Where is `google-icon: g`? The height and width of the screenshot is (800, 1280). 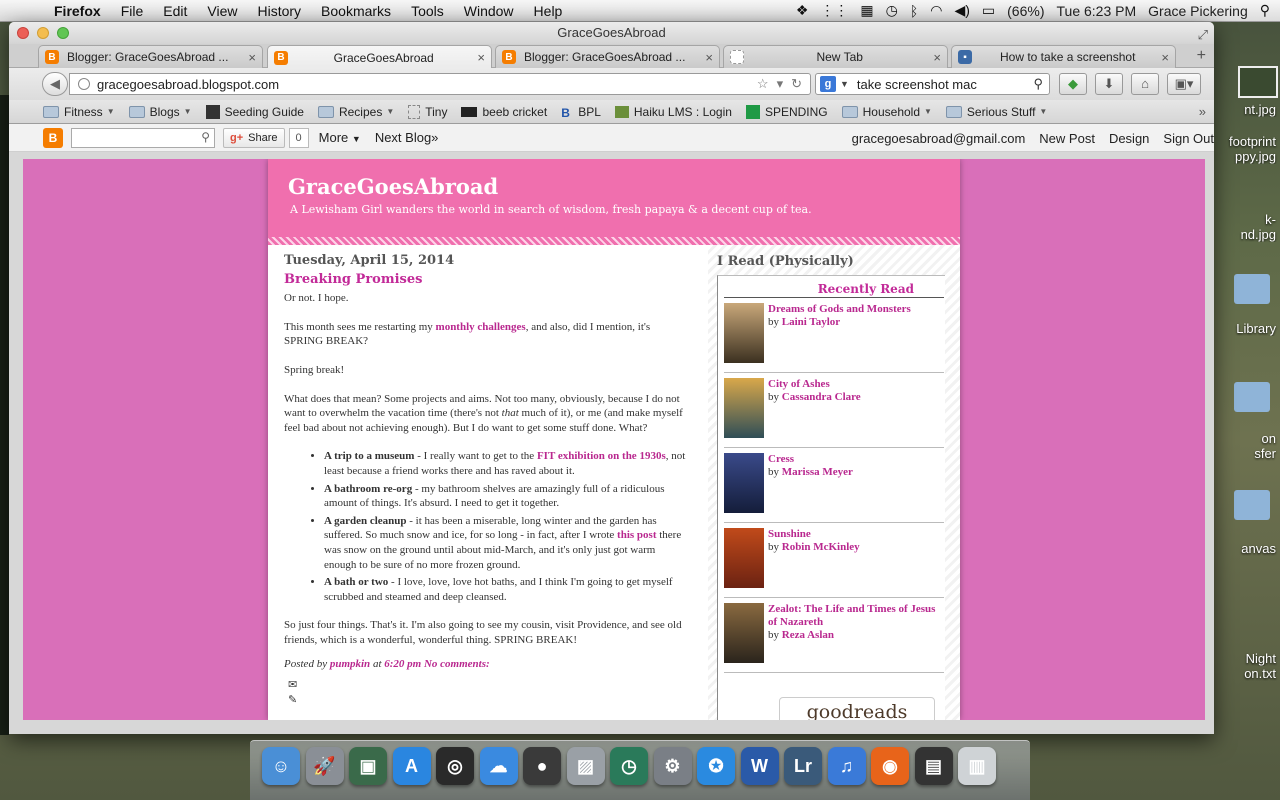 google-icon: g is located at coordinates (828, 84).